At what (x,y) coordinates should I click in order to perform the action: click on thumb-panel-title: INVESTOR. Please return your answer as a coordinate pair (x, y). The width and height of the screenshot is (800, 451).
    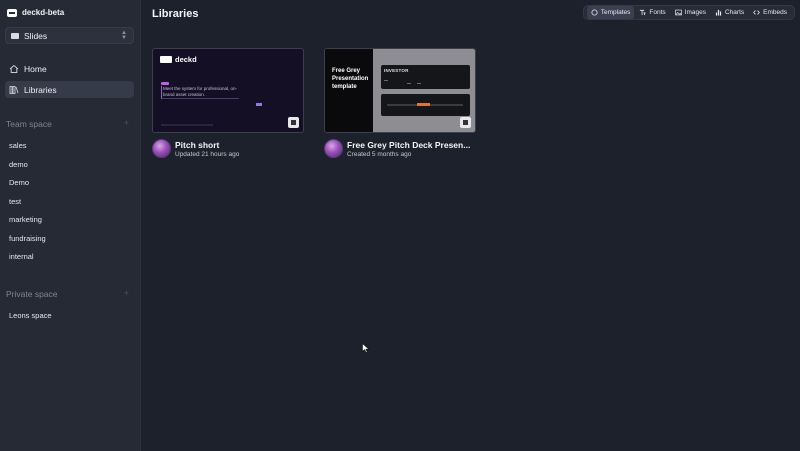
    Looking at the image, I should click on (396, 70).